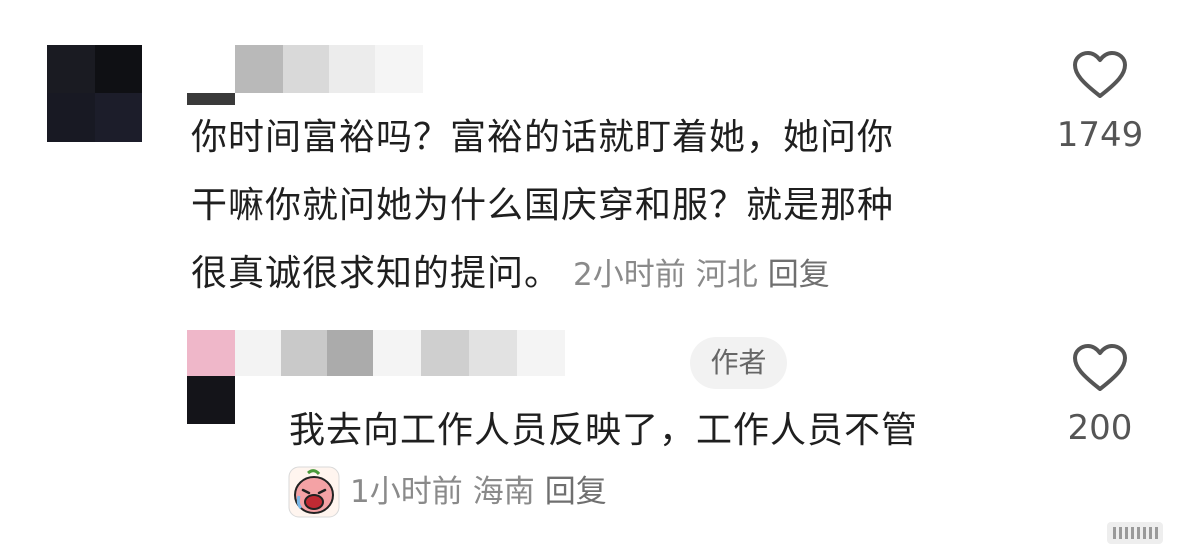 This screenshot has height=556, width=1177. Describe the element at coordinates (376, 273) in the screenshot. I see `comment-line: 很真诚很求知的提问。` at that location.